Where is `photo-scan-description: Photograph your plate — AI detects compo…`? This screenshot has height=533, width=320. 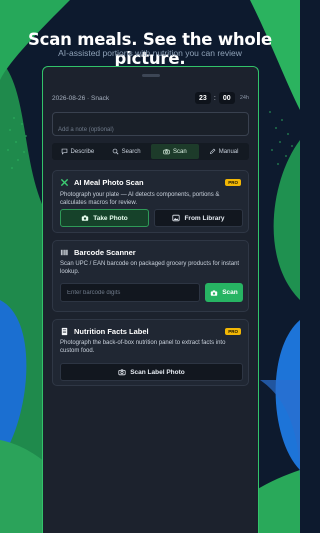 photo-scan-description: Photograph your plate — AI detects compo… is located at coordinates (140, 199).